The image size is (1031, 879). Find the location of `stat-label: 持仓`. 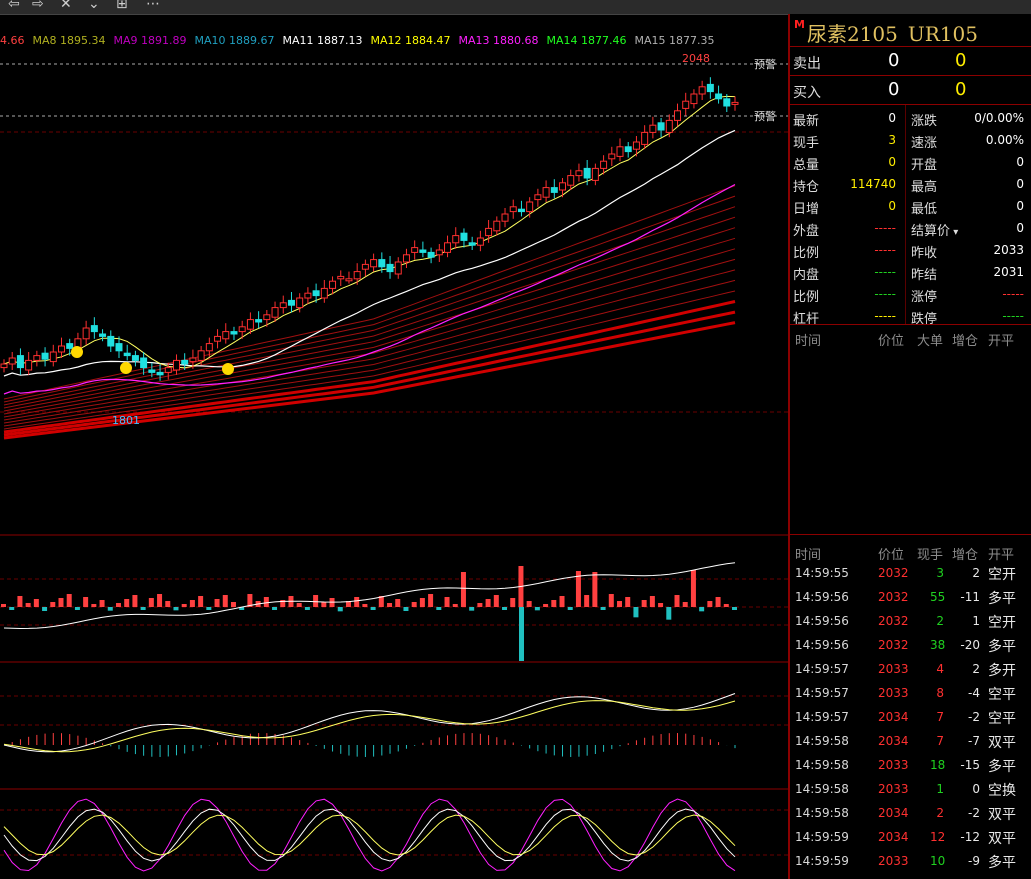

stat-label: 持仓 is located at coordinates (806, 187).